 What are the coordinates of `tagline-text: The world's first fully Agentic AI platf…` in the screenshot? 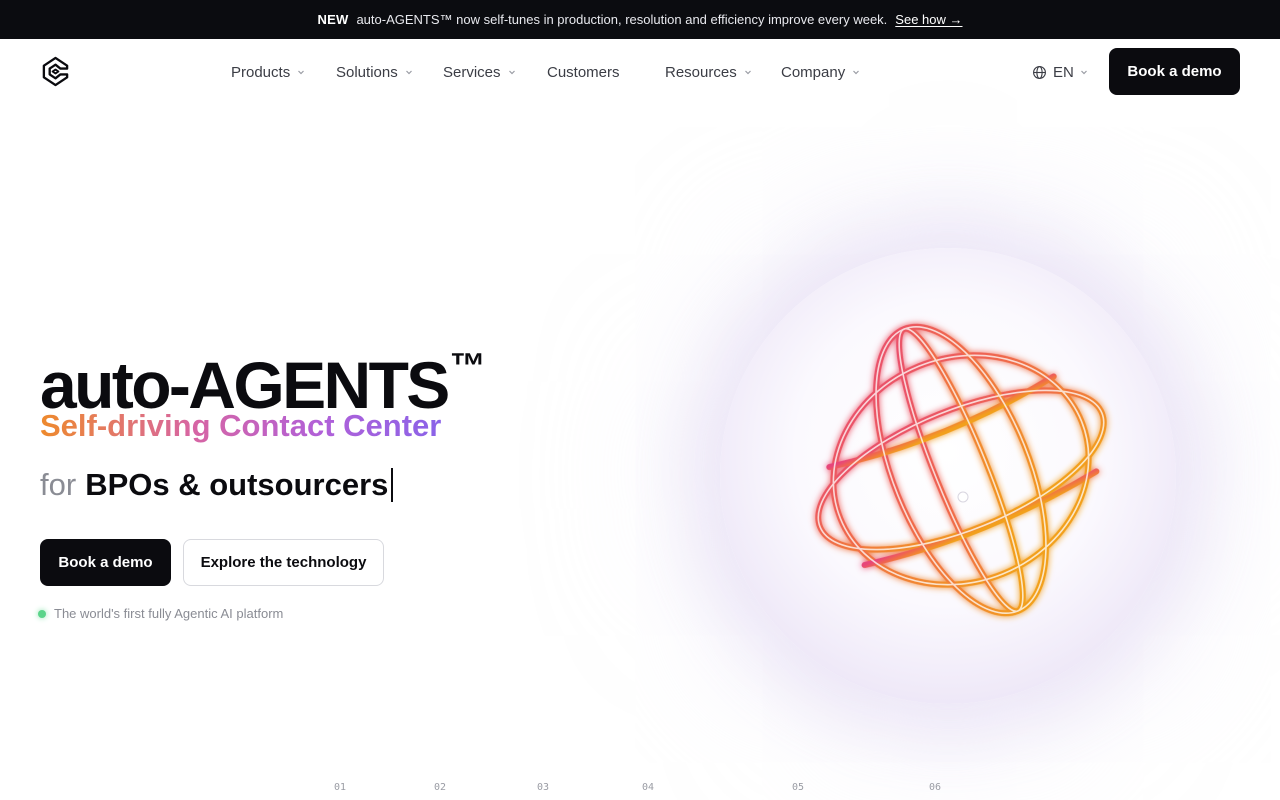 It's located at (169, 613).